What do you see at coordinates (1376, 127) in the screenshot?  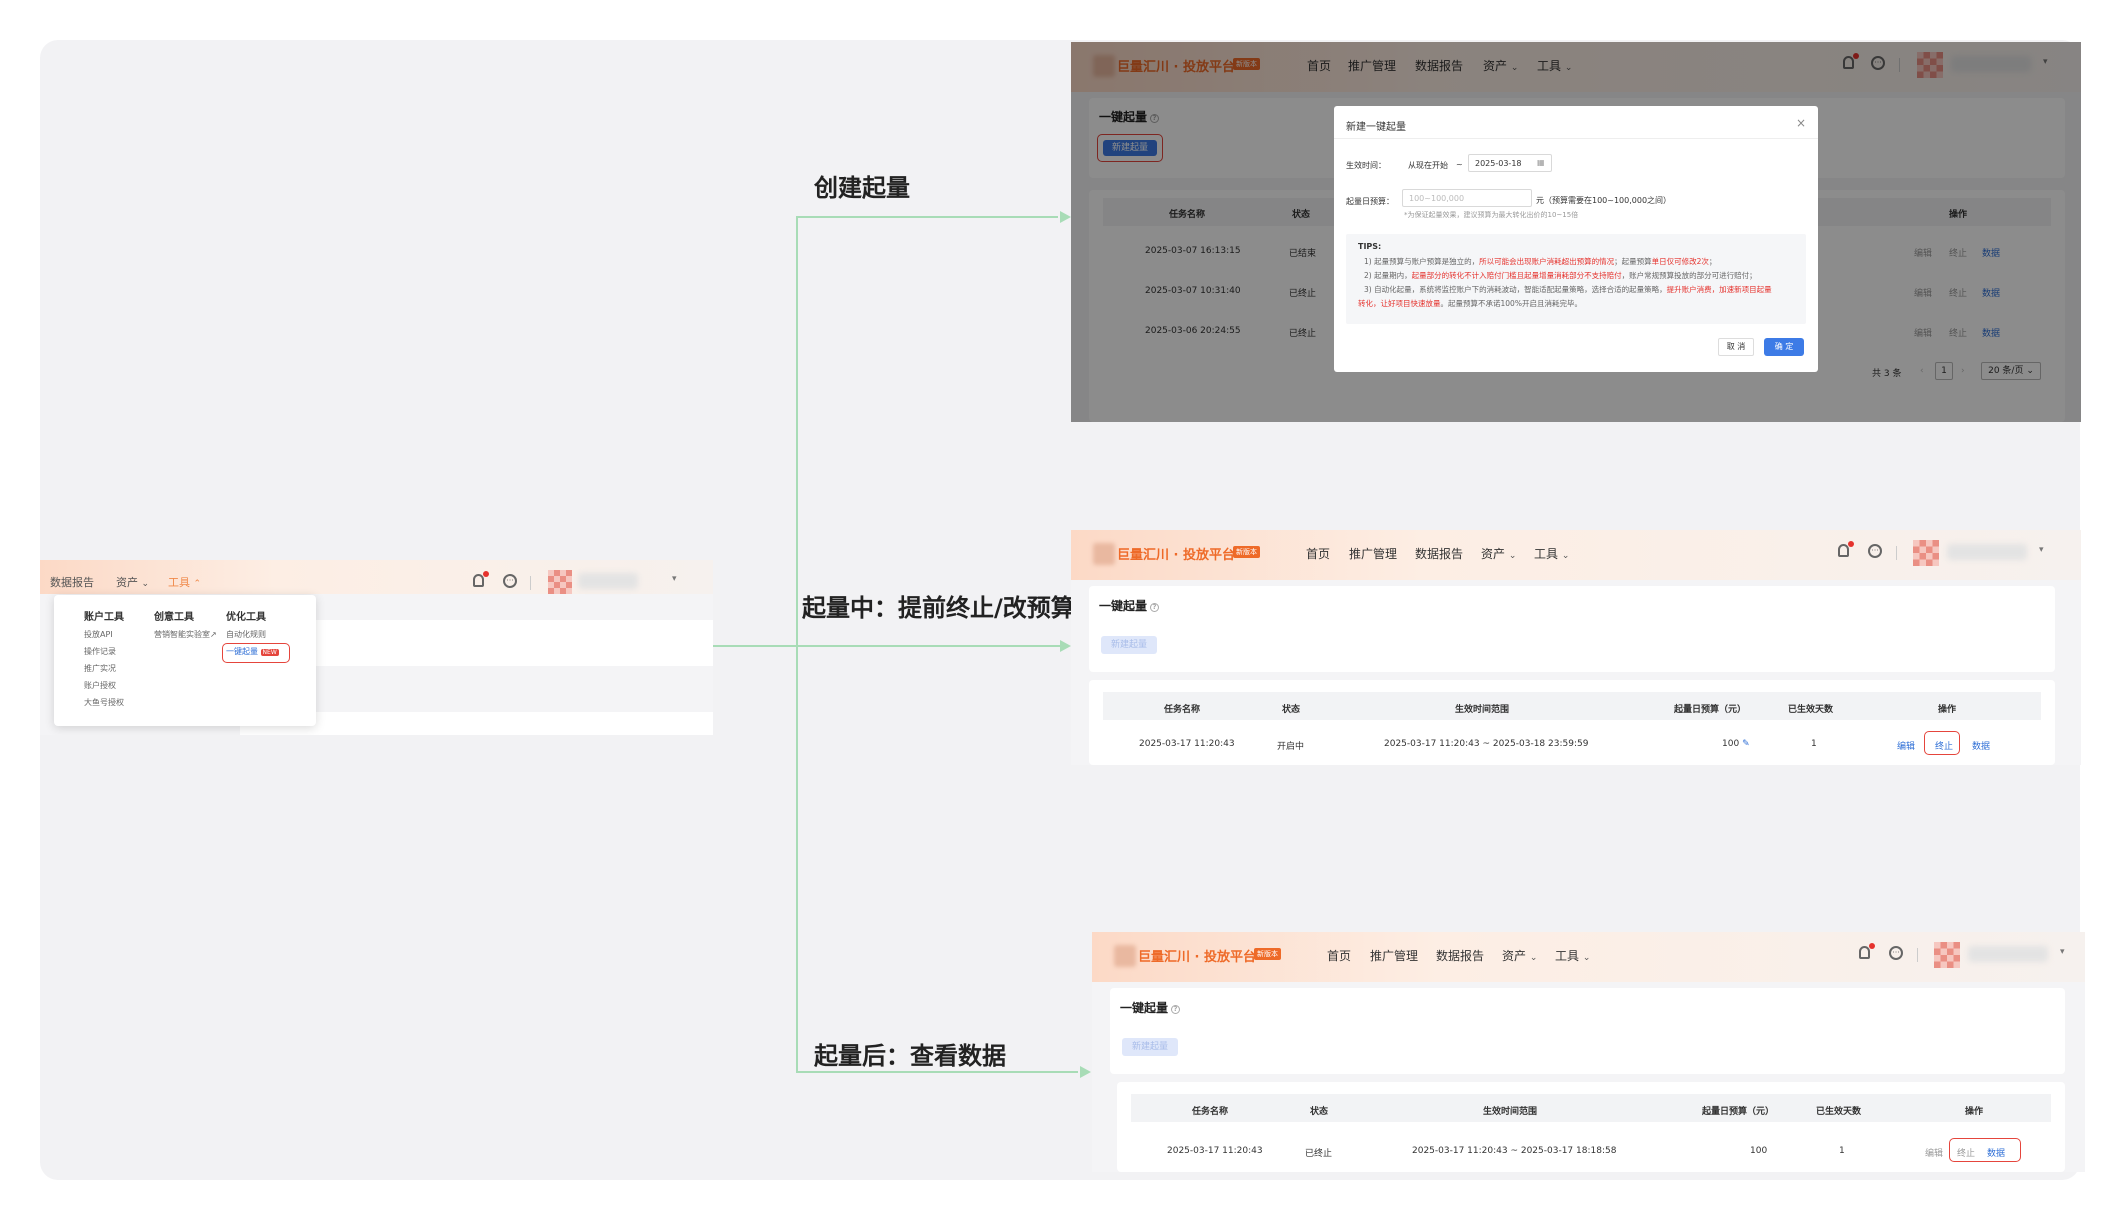 I see `modal-title: 新建一键起量` at bounding box center [1376, 127].